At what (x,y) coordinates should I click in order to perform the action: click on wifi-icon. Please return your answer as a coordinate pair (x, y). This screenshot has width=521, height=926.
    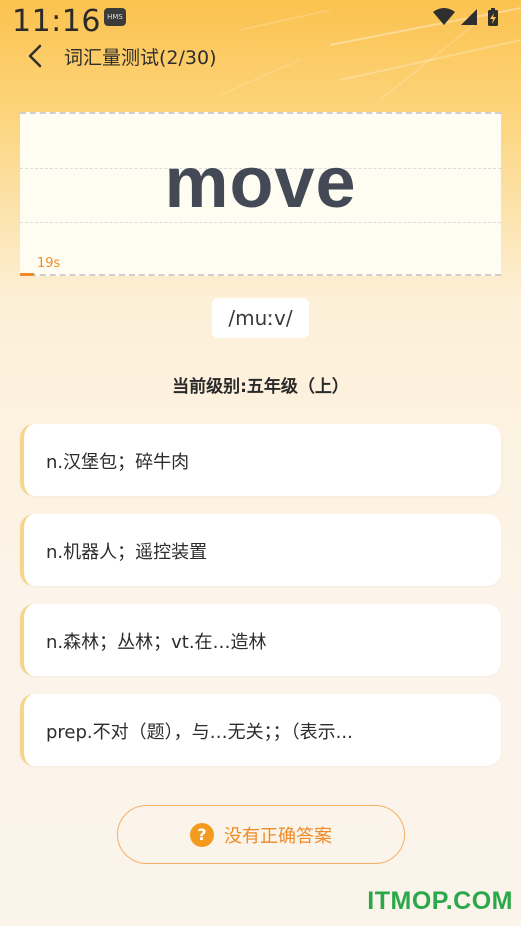
    Looking at the image, I should click on (444, 16).